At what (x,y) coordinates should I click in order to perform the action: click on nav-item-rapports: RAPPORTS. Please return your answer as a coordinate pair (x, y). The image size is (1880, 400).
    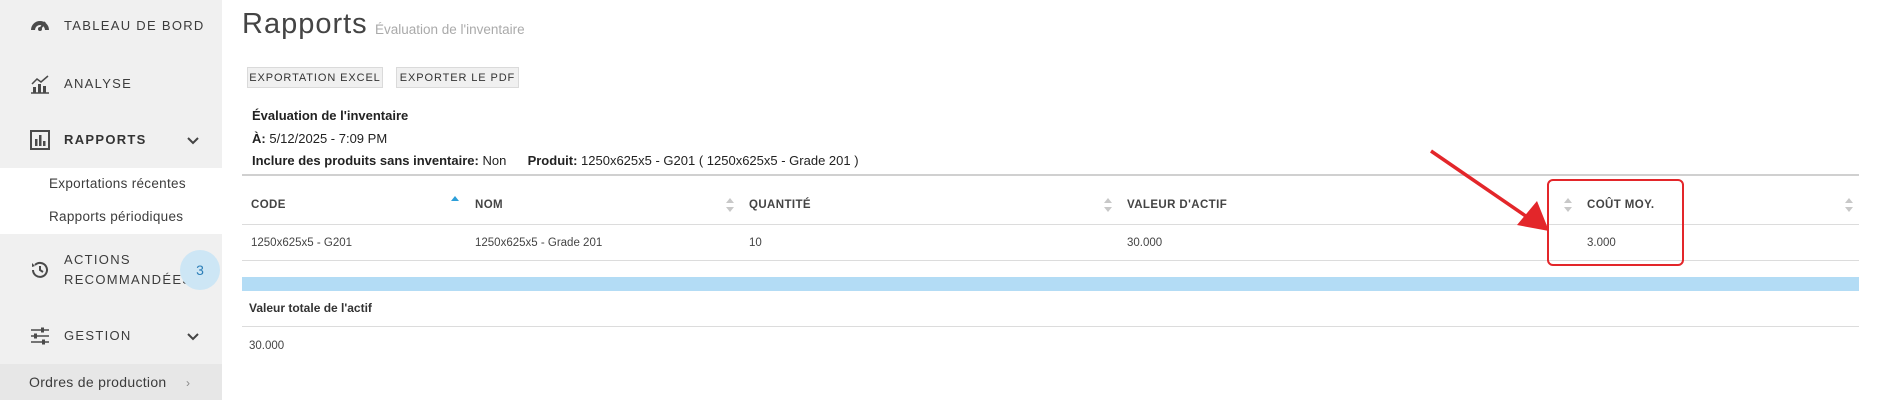
    Looking at the image, I should click on (111, 140).